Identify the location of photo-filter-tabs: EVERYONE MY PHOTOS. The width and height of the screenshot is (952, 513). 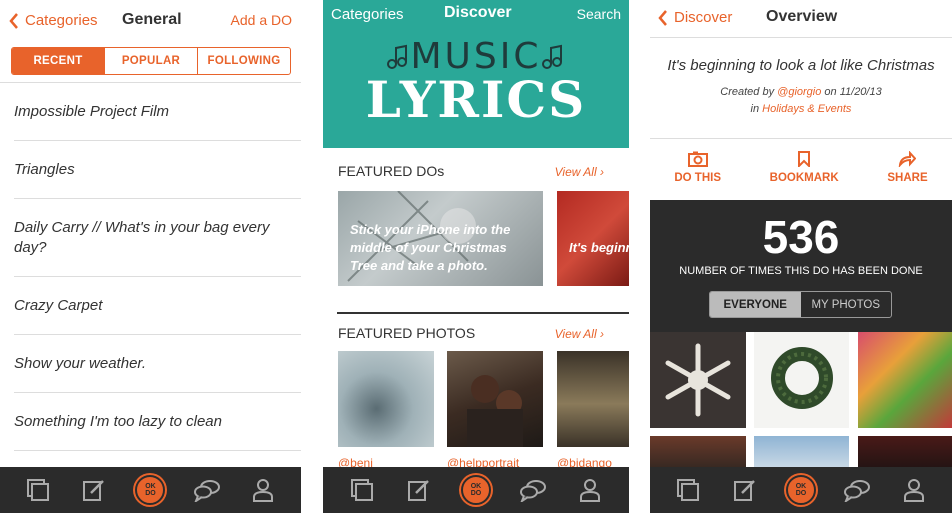
(800, 304).